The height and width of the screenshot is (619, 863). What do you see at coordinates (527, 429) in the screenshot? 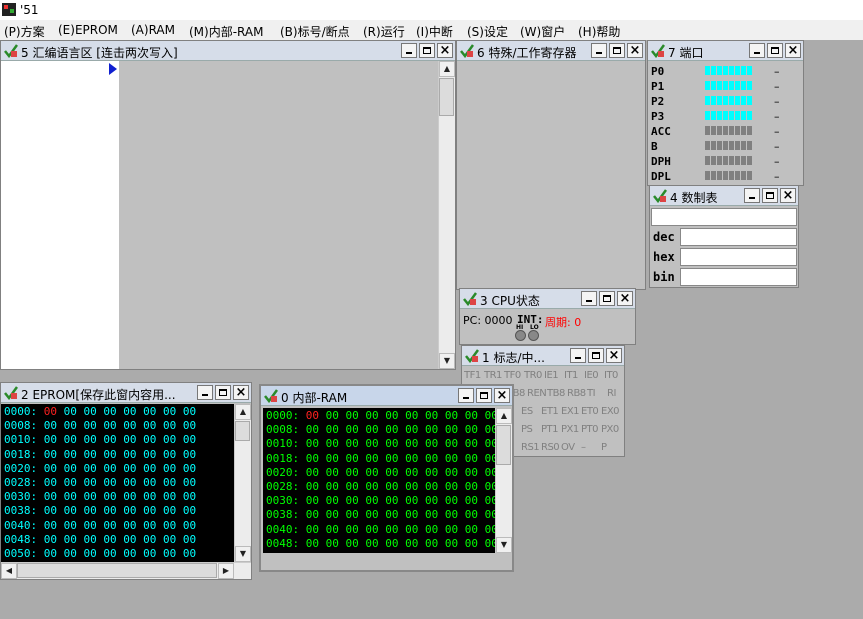
I see `flag-bit: PS` at bounding box center [527, 429].